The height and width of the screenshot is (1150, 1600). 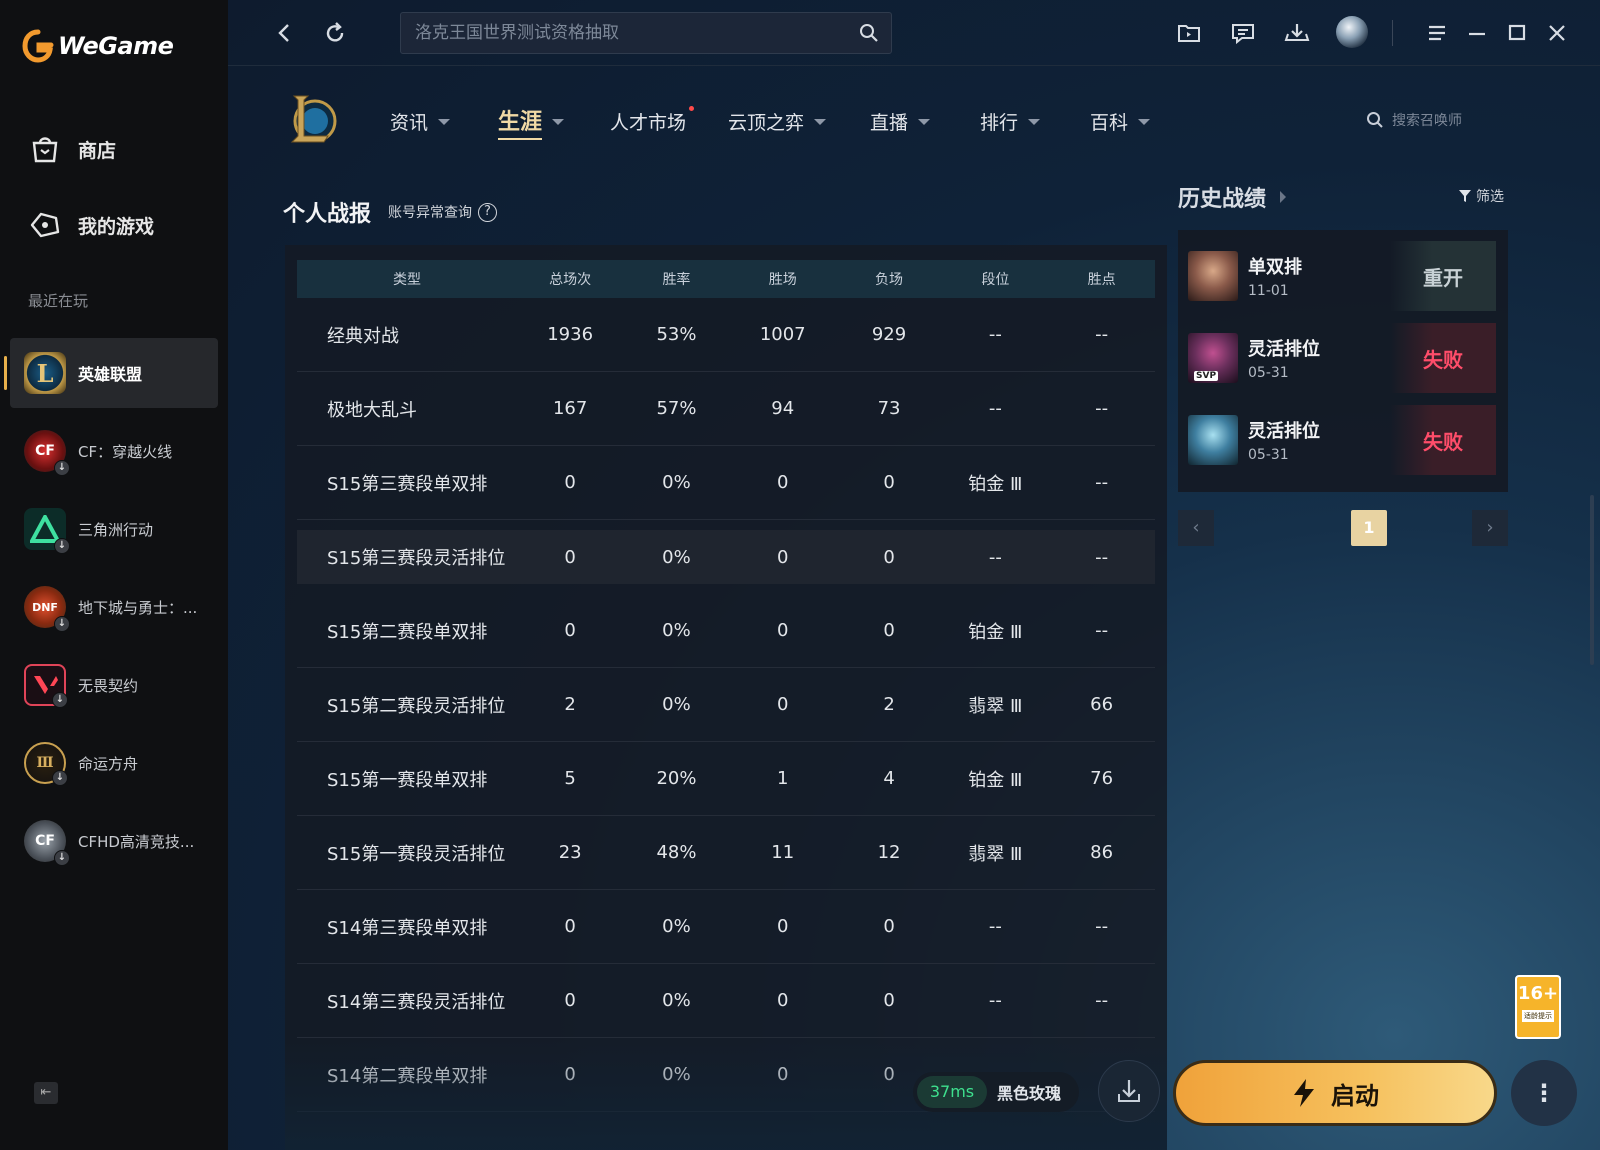 I want to click on nav-store: 商店, so click(x=72, y=149).